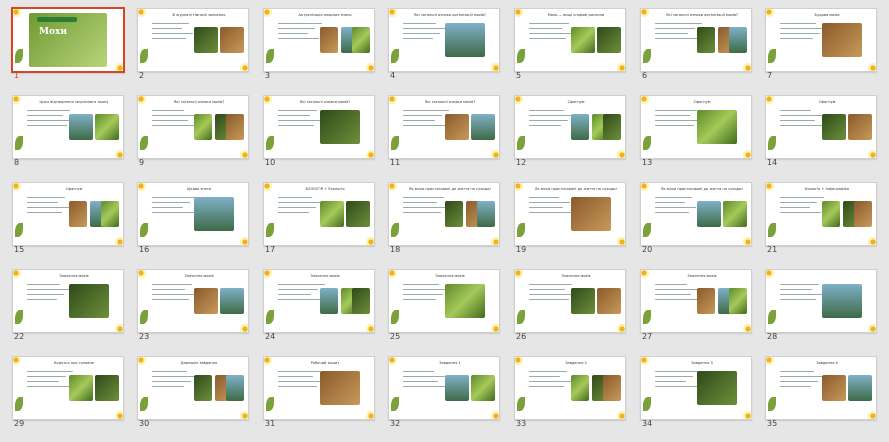 The image size is (889, 442). Describe the element at coordinates (821, 214) in the screenshot. I see `slide-preview: Біологія + Інфографіка` at that location.